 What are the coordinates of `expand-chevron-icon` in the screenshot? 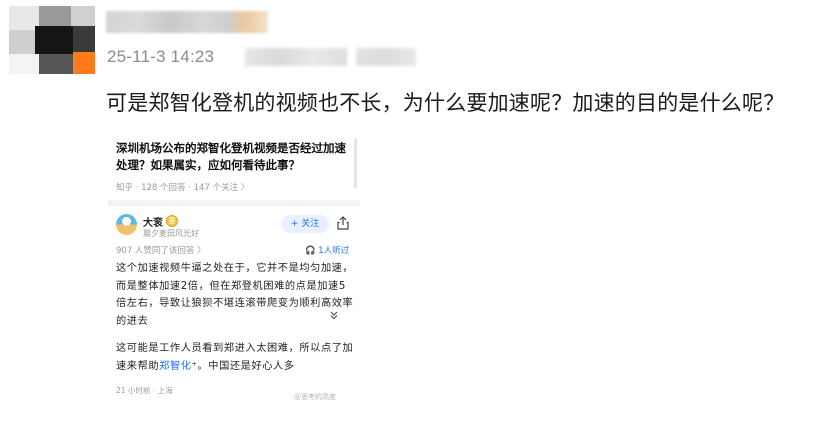 It's located at (334, 315).